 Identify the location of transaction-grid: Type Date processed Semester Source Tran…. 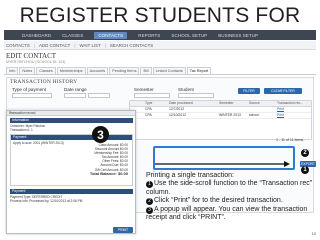
(220, 120).